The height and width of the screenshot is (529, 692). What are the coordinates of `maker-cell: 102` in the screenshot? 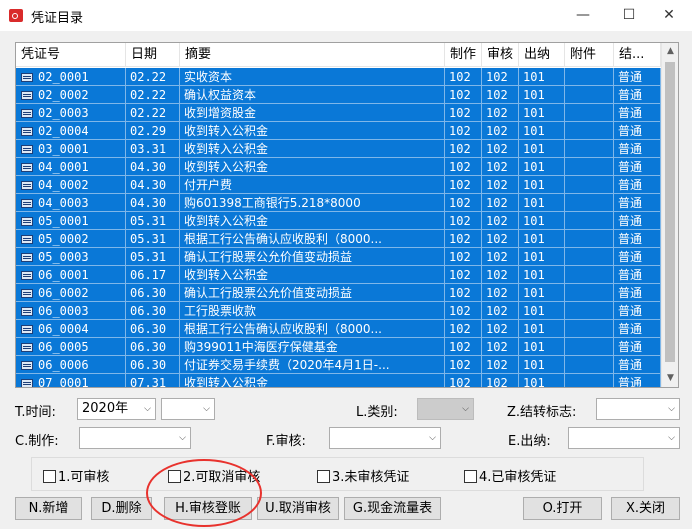 It's located at (463, 293).